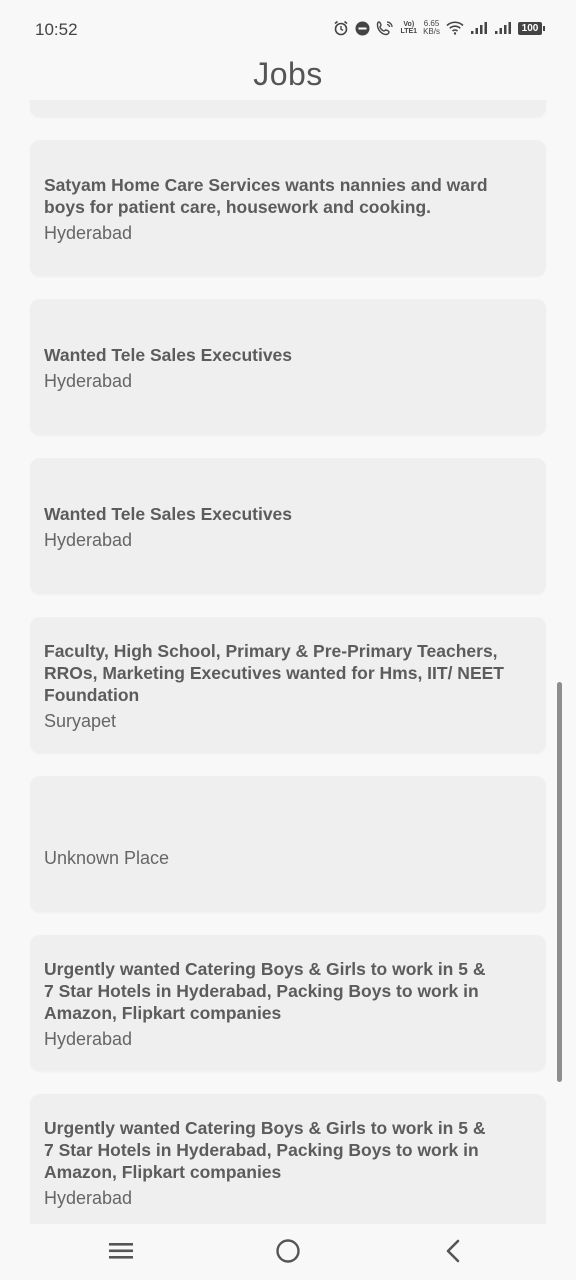 The width and height of the screenshot is (576, 1280). Describe the element at coordinates (107, 858) in the screenshot. I see `job-place: Unknown Place` at that location.